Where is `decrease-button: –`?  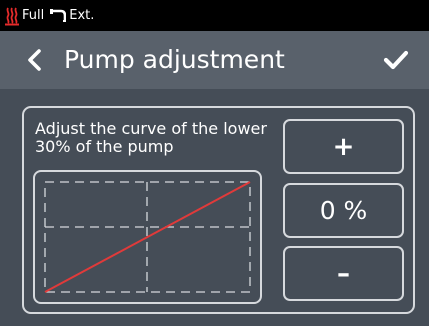
decrease-button: – is located at coordinates (343, 273).